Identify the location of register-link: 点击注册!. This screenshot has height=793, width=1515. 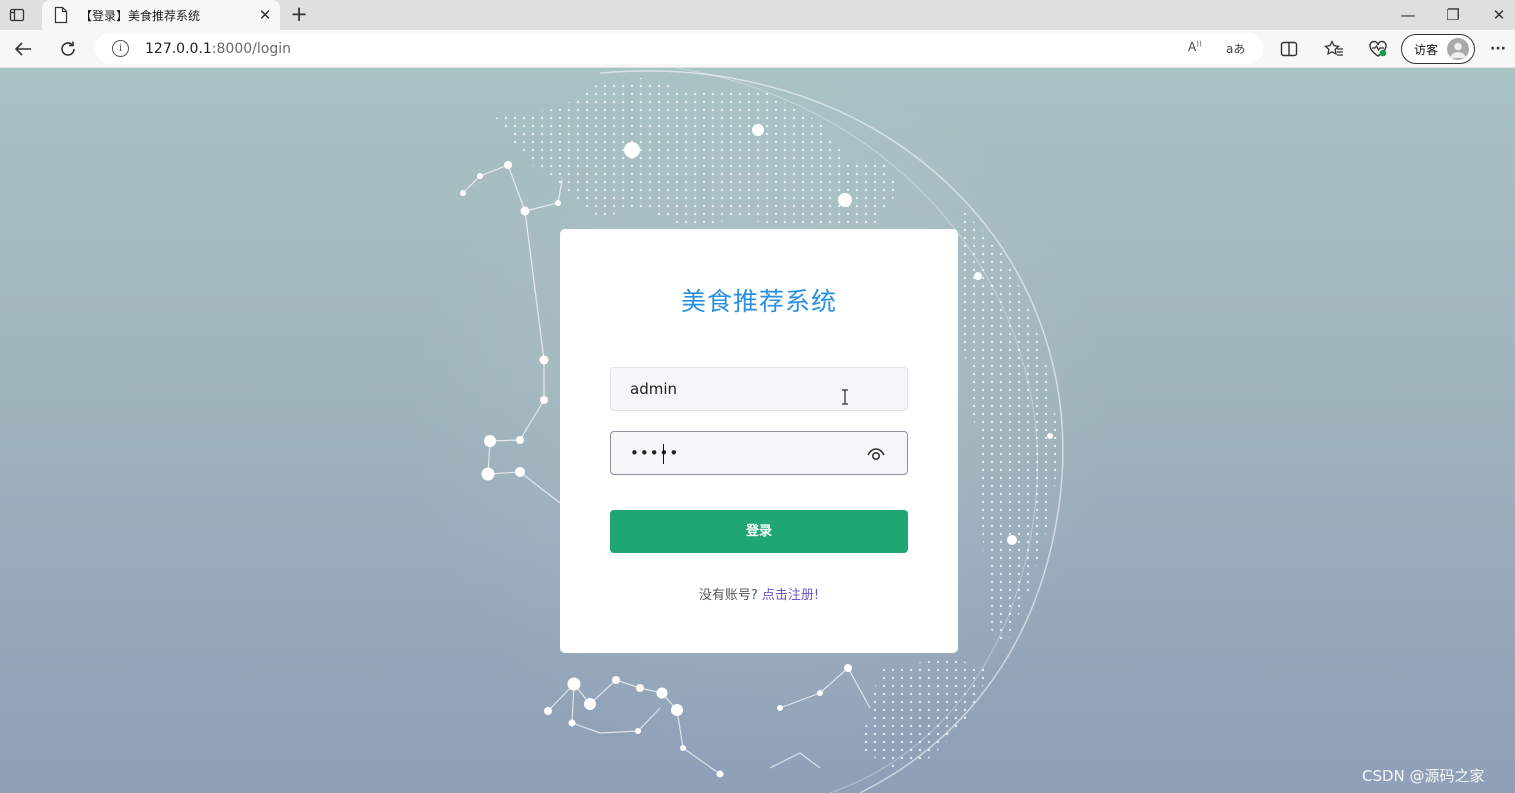
(790, 595).